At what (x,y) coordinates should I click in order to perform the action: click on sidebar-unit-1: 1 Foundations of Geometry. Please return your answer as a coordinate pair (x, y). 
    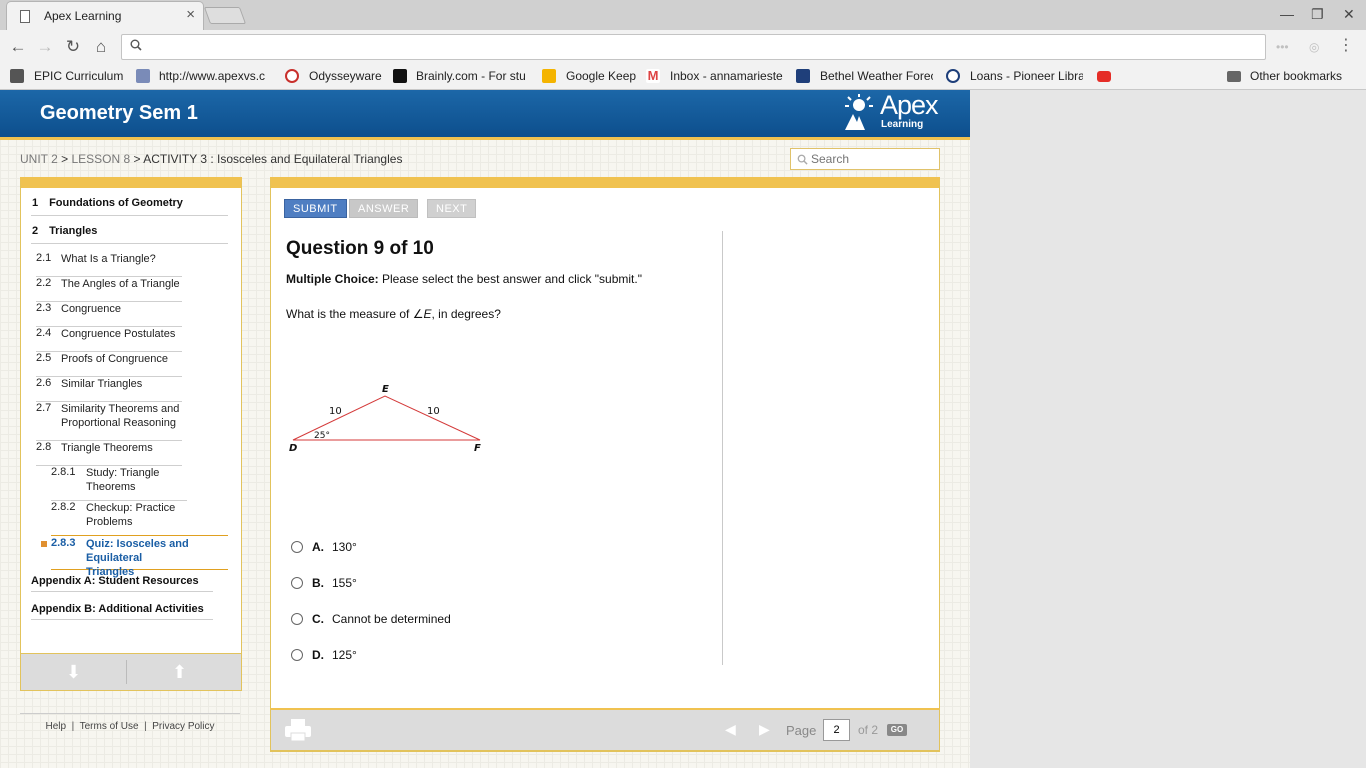
    Looking at the image, I should click on (129, 202).